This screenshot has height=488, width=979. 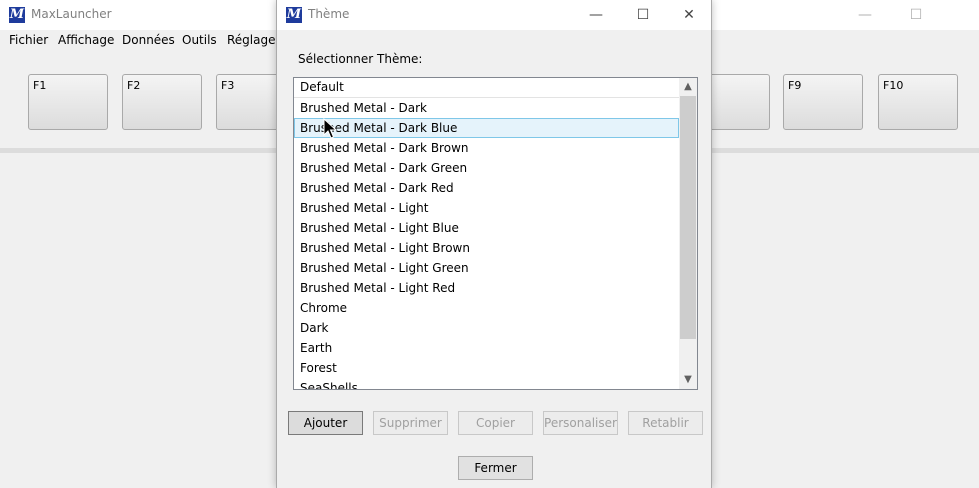 What do you see at coordinates (329, 14) in the screenshot?
I see `dialog-title: Thème` at bounding box center [329, 14].